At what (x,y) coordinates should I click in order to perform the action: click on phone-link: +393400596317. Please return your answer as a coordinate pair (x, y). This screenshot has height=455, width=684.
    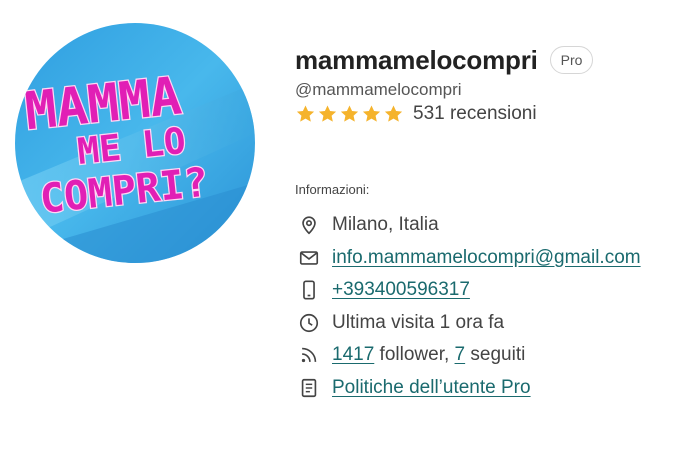
    Looking at the image, I should click on (401, 290).